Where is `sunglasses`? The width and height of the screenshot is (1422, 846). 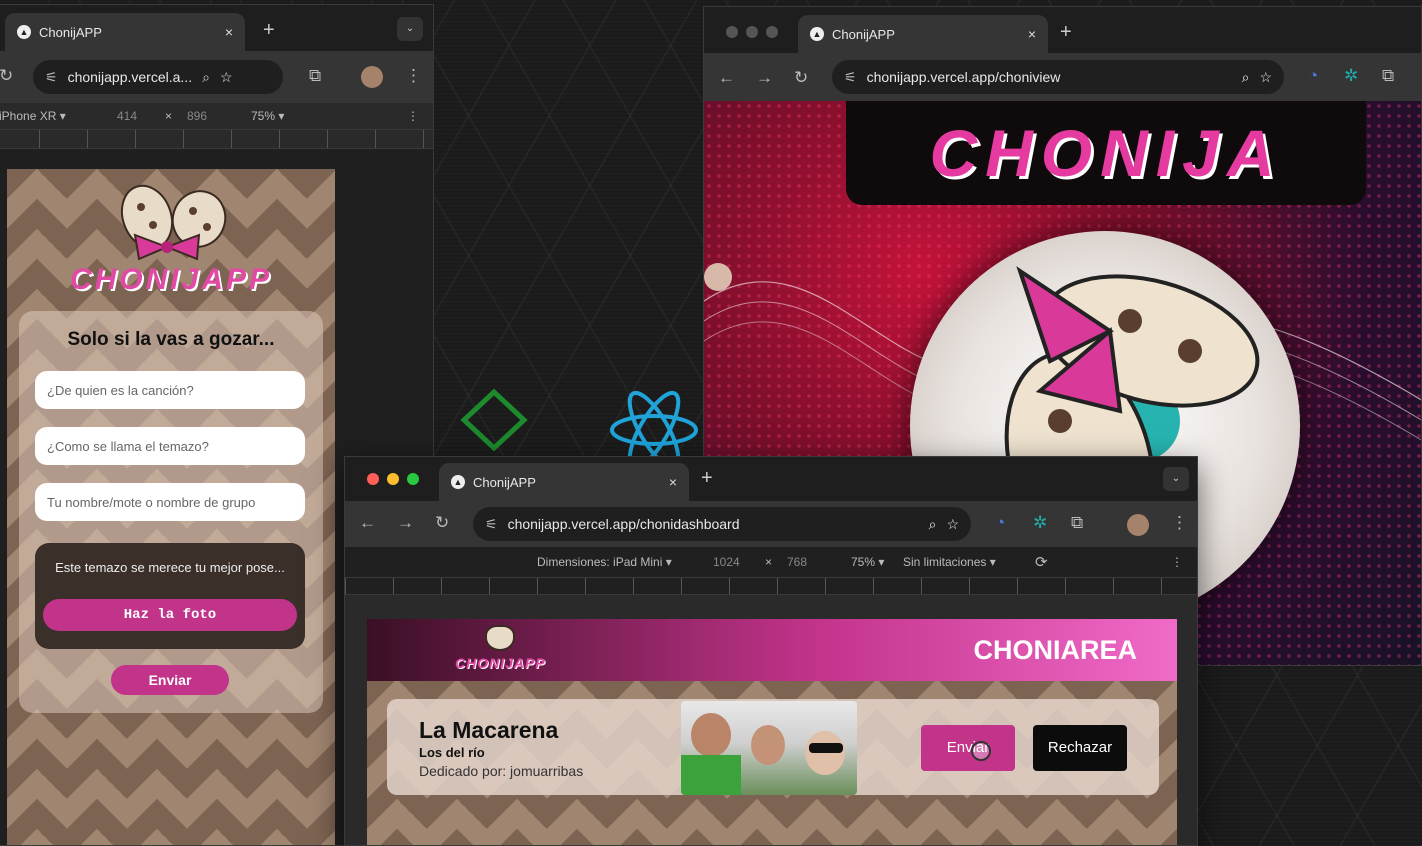 sunglasses is located at coordinates (826, 748).